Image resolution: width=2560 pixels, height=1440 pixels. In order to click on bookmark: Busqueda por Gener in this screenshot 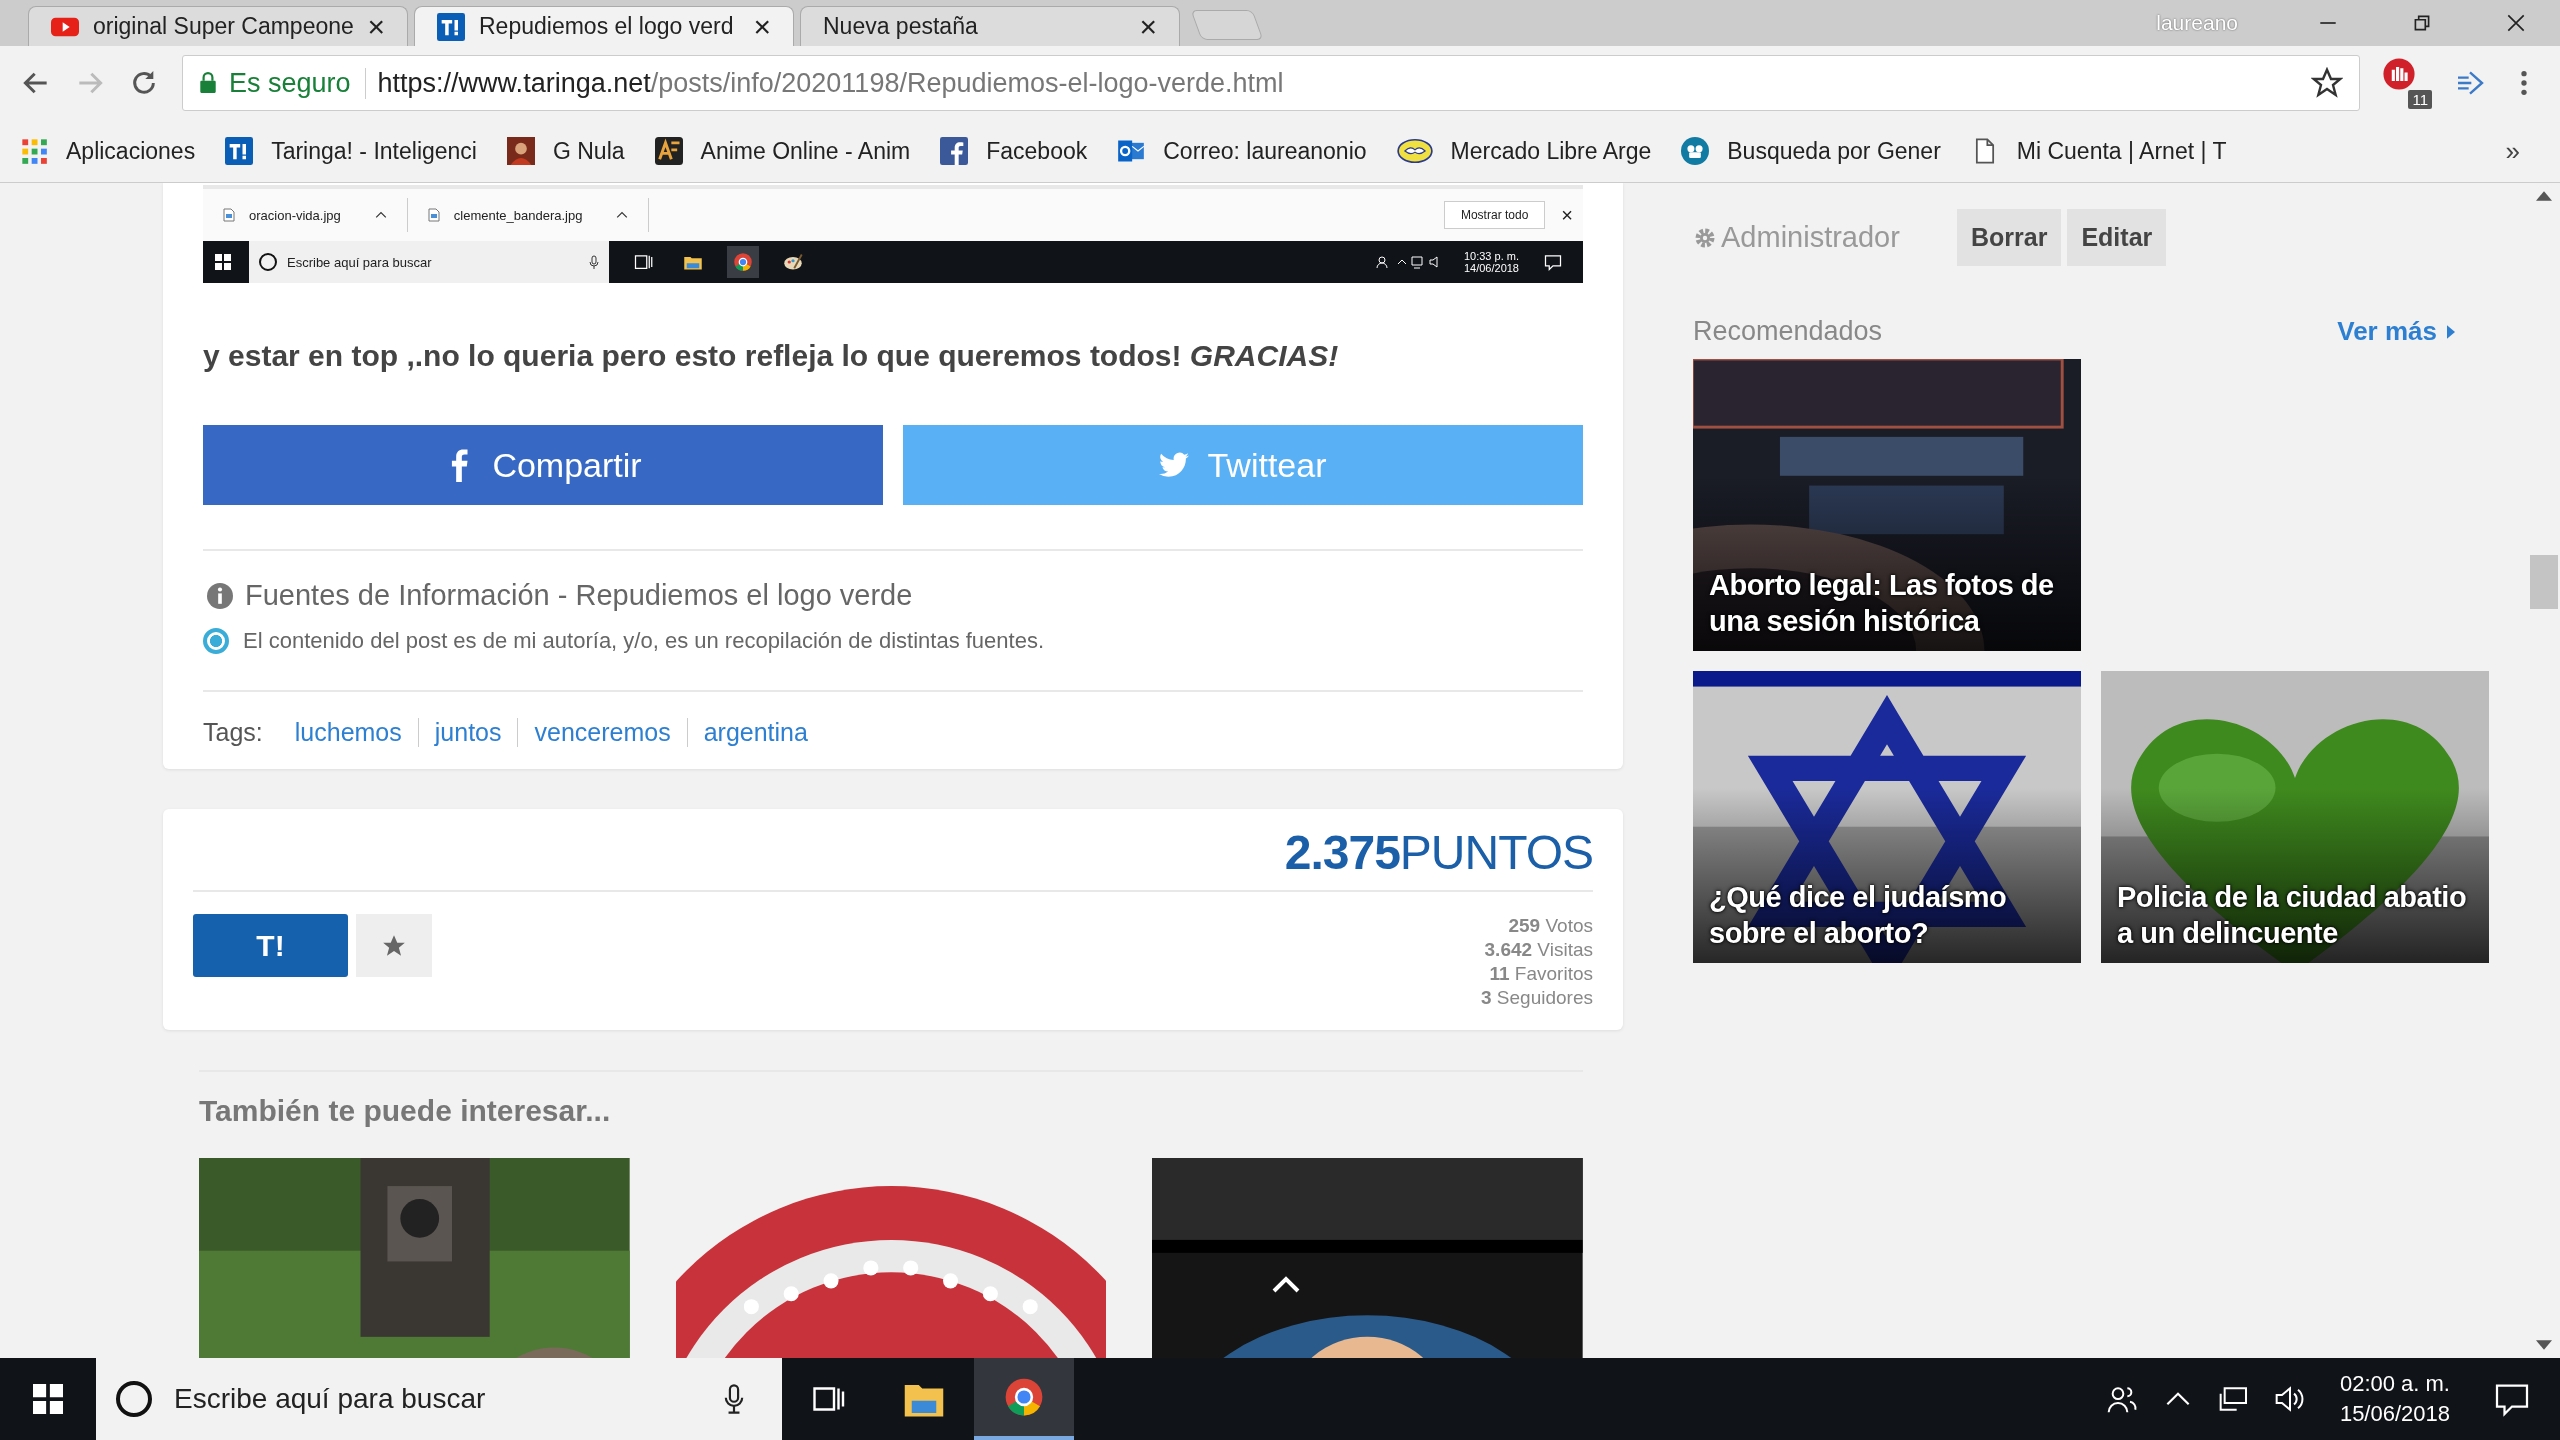, I will do `click(1811, 151)`.